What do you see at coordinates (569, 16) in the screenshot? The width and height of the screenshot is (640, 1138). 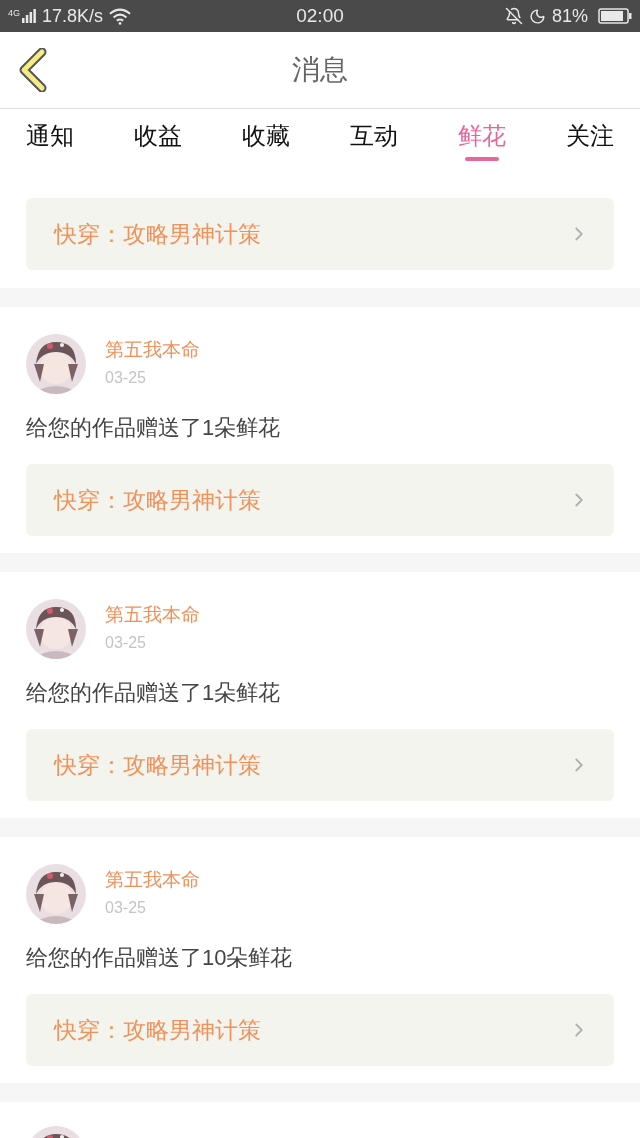 I see `battery-percent: 81%` at bounding box center [569, 16].